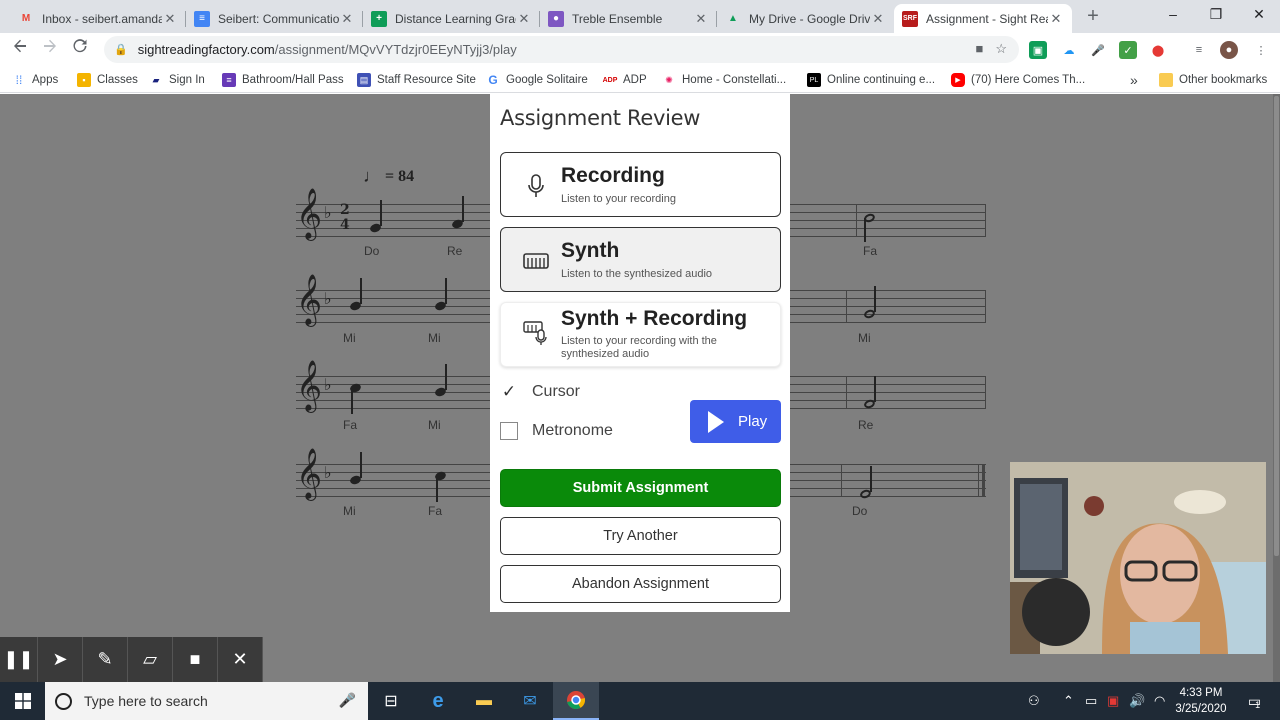  Describe the element at coordinates (628, 18) in the screenshot. I see `browser-tab: ● Treble Ensemble ✕` at that location.